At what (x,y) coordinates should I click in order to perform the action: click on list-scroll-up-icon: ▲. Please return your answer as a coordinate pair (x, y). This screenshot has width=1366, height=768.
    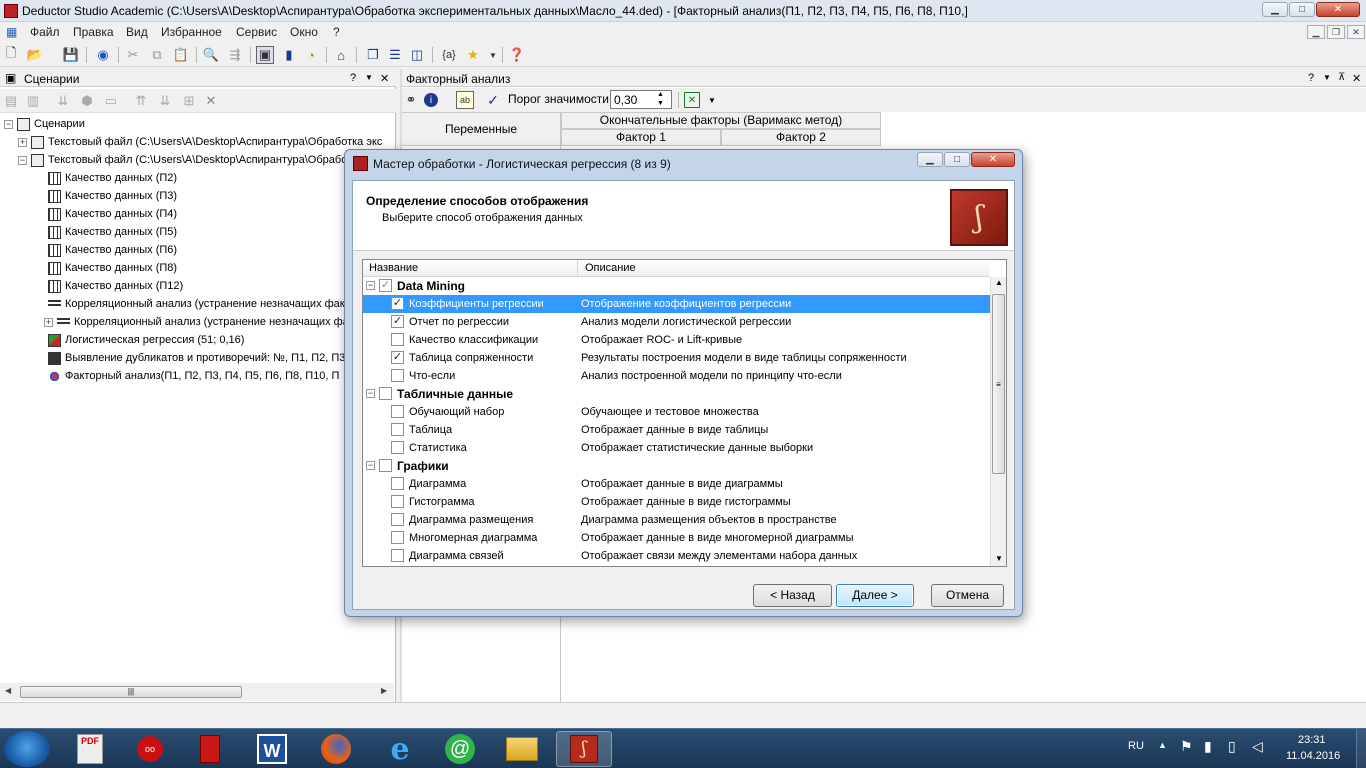
    Looking at the image, I should click on (999, 282).